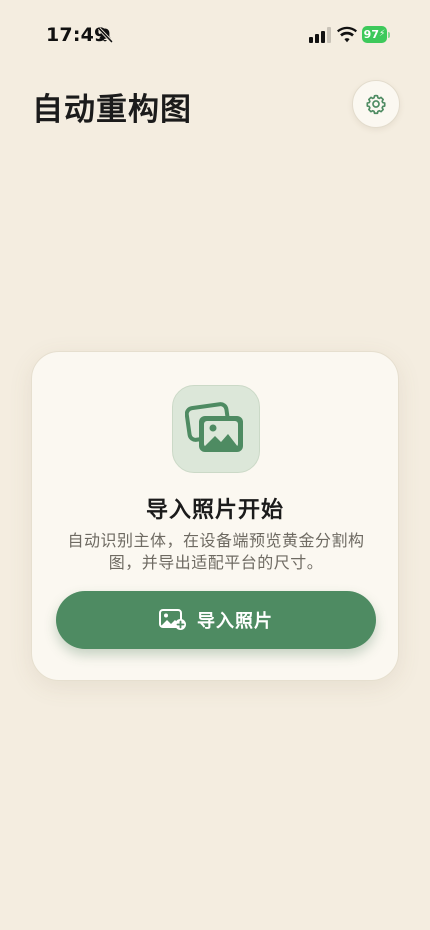 This screenshot has width=430, height=930. I want to click on battery-level: 97, so click(371, 34).